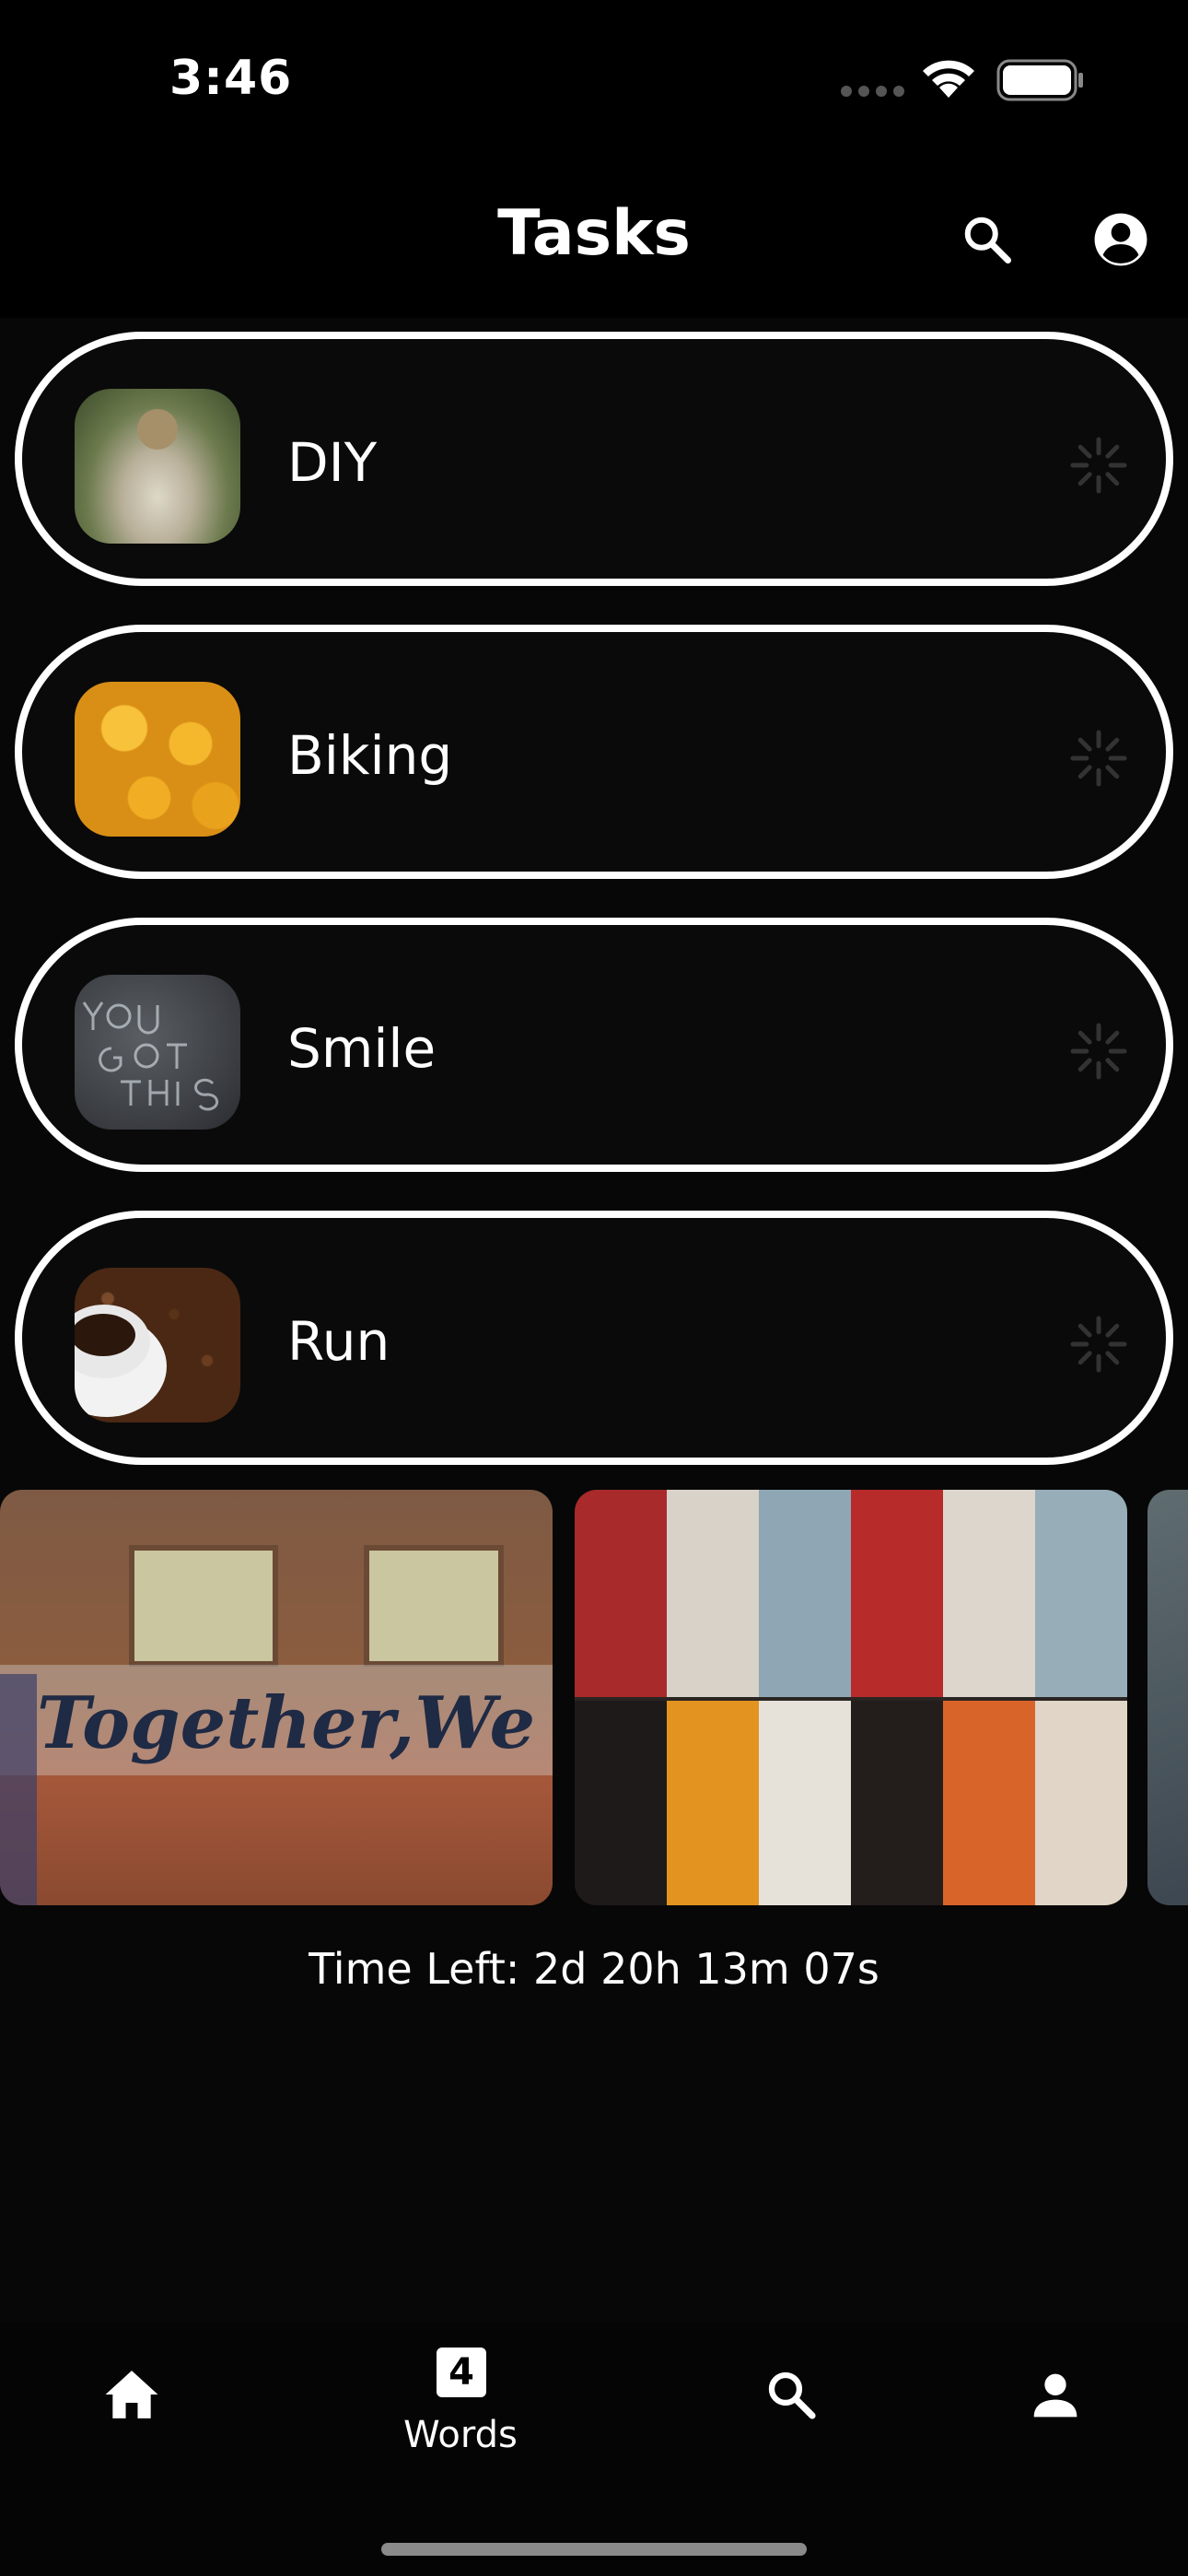 Image resolution: width=1188 pixels, height=2576 pixels. What do you see at coordinates (157, 759) in the screenshot?
I see `yellow-smiley-balls-photo` at bounding box center [157, 759].